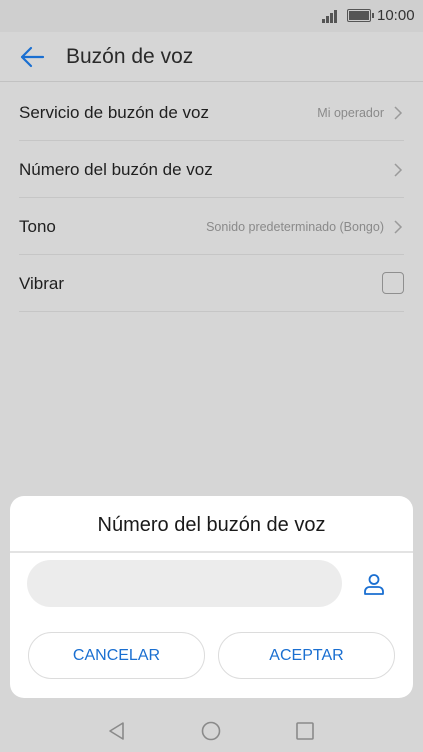 This screenshot has width=423, height=752. What do you see at coordinates (211, 552) in the screenshot?
I see `dialog-divider` at bounding box center [211, 552].